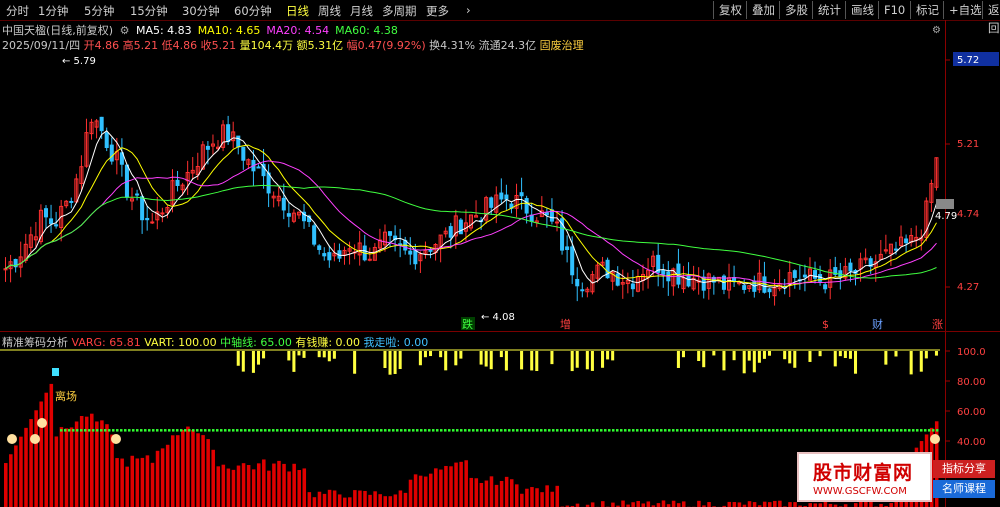 This screenshot has height=507, width=1000. What do you see at coordinates (971, 352) in the screenshot?
I see `indicator-tick-label: 100.0` at bounding box center [971, 352].